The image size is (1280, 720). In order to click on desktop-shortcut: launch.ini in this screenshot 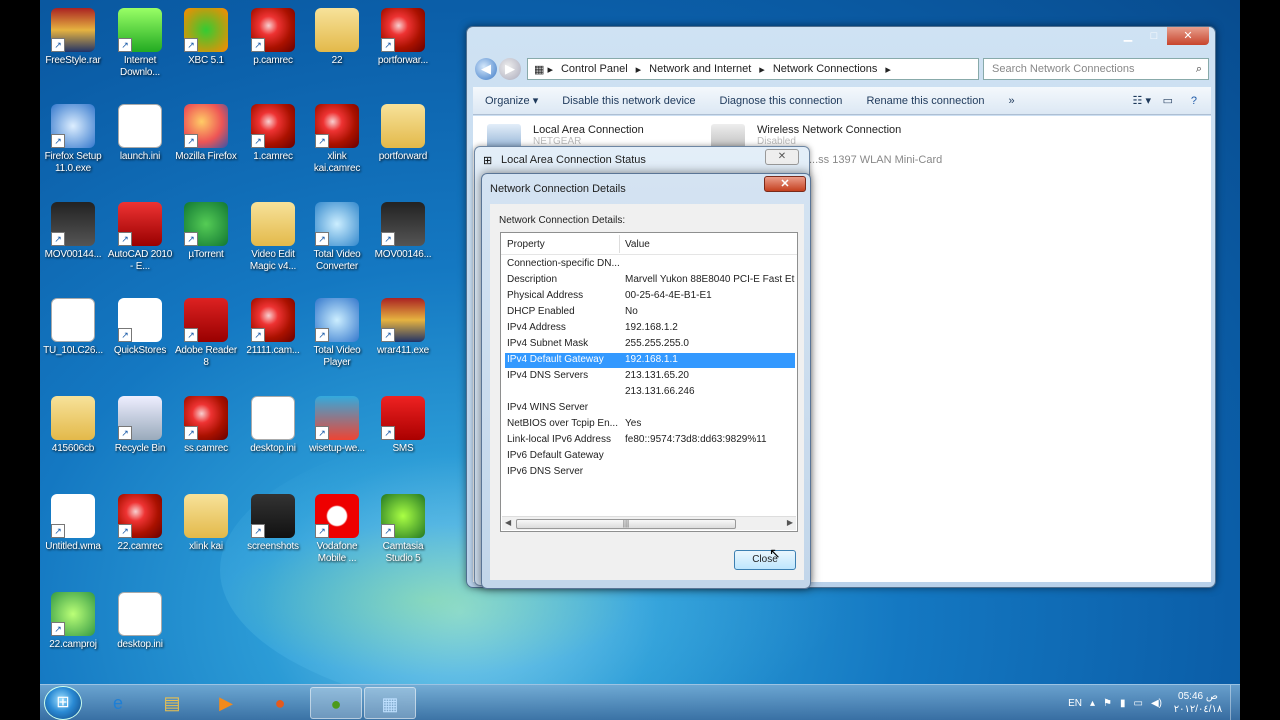, I will do `click(140, 133)`.